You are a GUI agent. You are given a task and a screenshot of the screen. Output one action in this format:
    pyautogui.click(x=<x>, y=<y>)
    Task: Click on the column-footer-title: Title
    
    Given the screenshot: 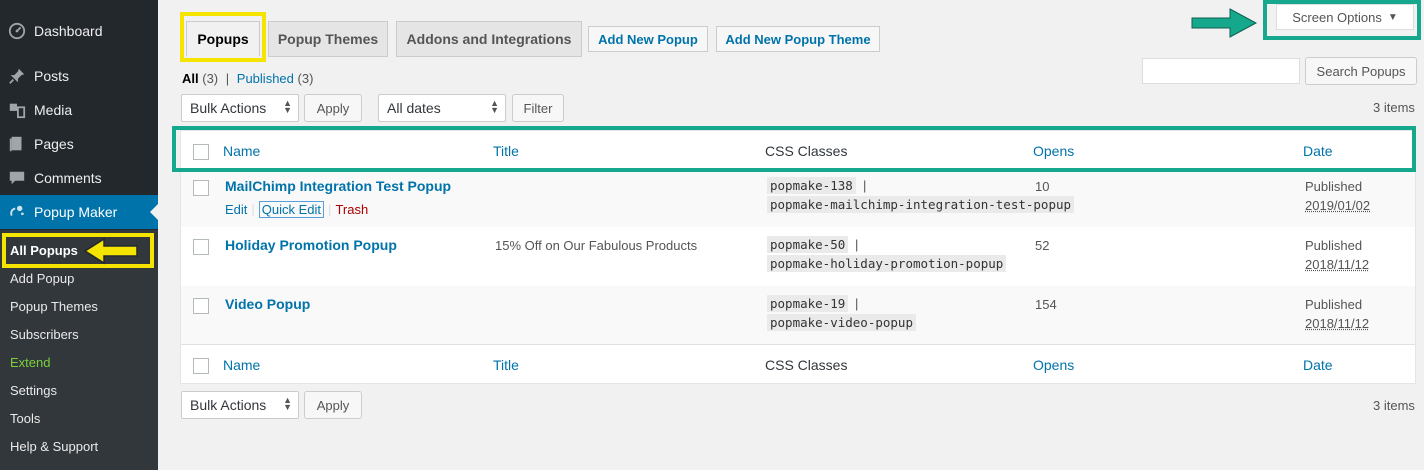 What is the action you would take?
    pyautogui.click(x=506, y=365)
    